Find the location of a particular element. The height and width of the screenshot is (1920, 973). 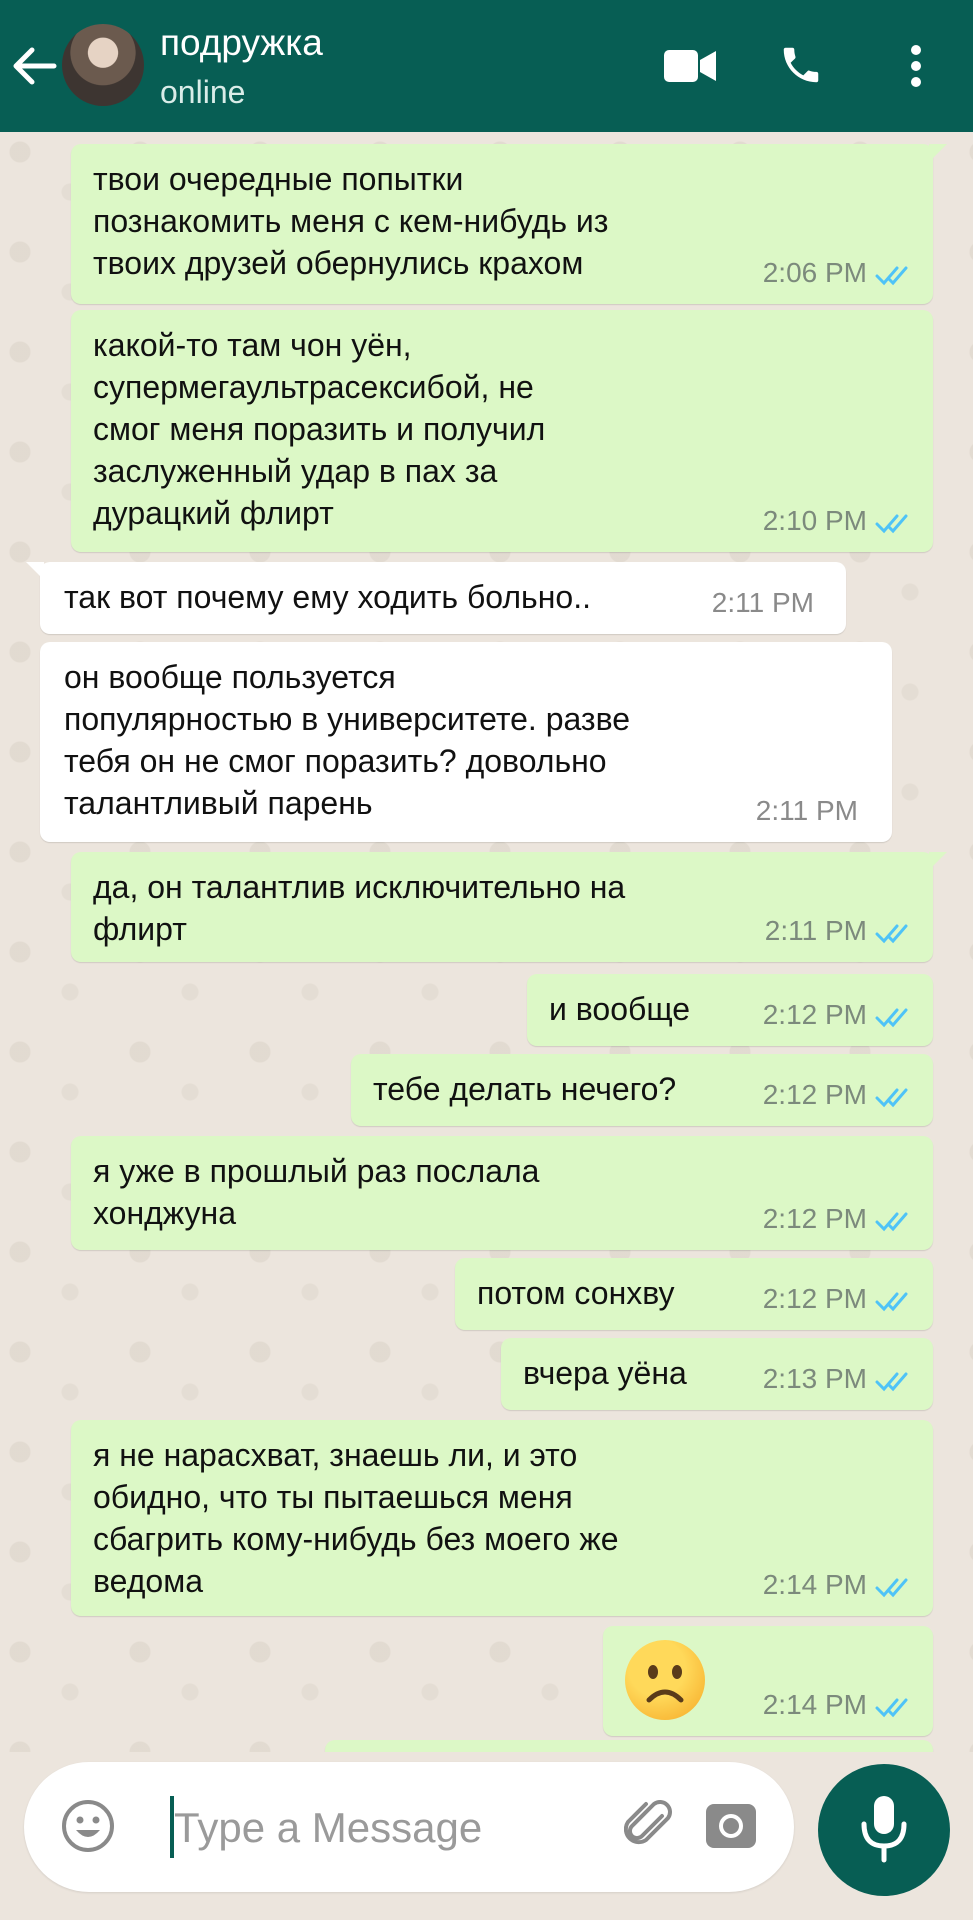

phone-icon is located at coordinates (801, 65).